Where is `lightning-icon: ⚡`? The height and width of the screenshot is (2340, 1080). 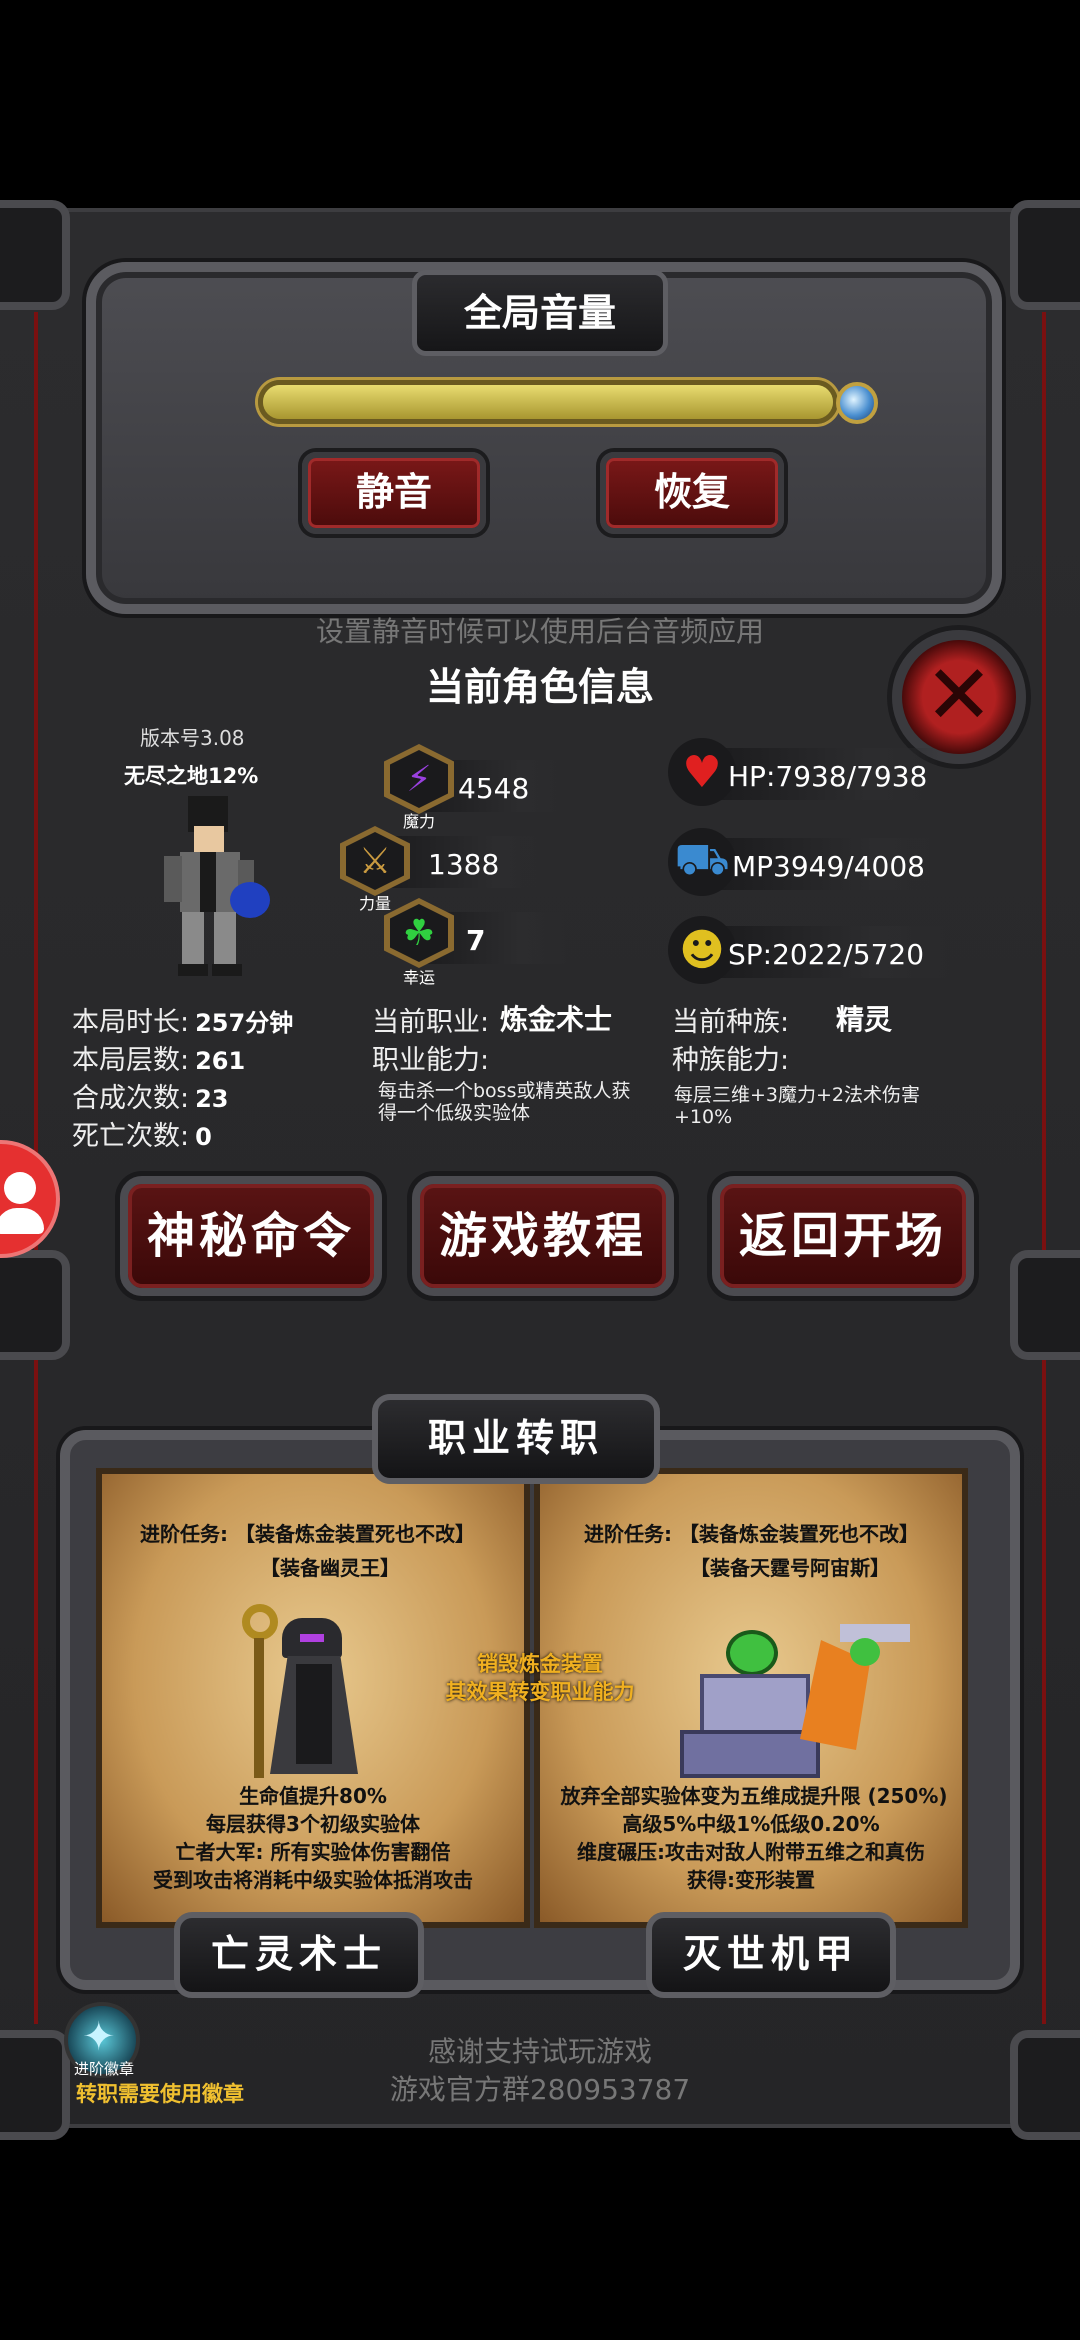
lightning-icon: ⚡ is located at coordinates (419, 779).